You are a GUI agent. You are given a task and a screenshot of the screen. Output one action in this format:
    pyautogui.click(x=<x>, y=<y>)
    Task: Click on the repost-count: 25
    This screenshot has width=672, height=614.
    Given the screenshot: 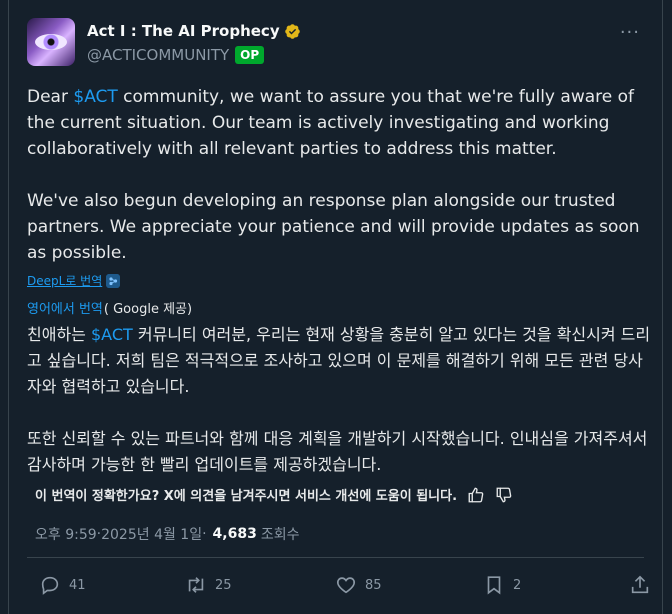 What is the action you would take?
    pyautogui.click(x=223, y=585)
    